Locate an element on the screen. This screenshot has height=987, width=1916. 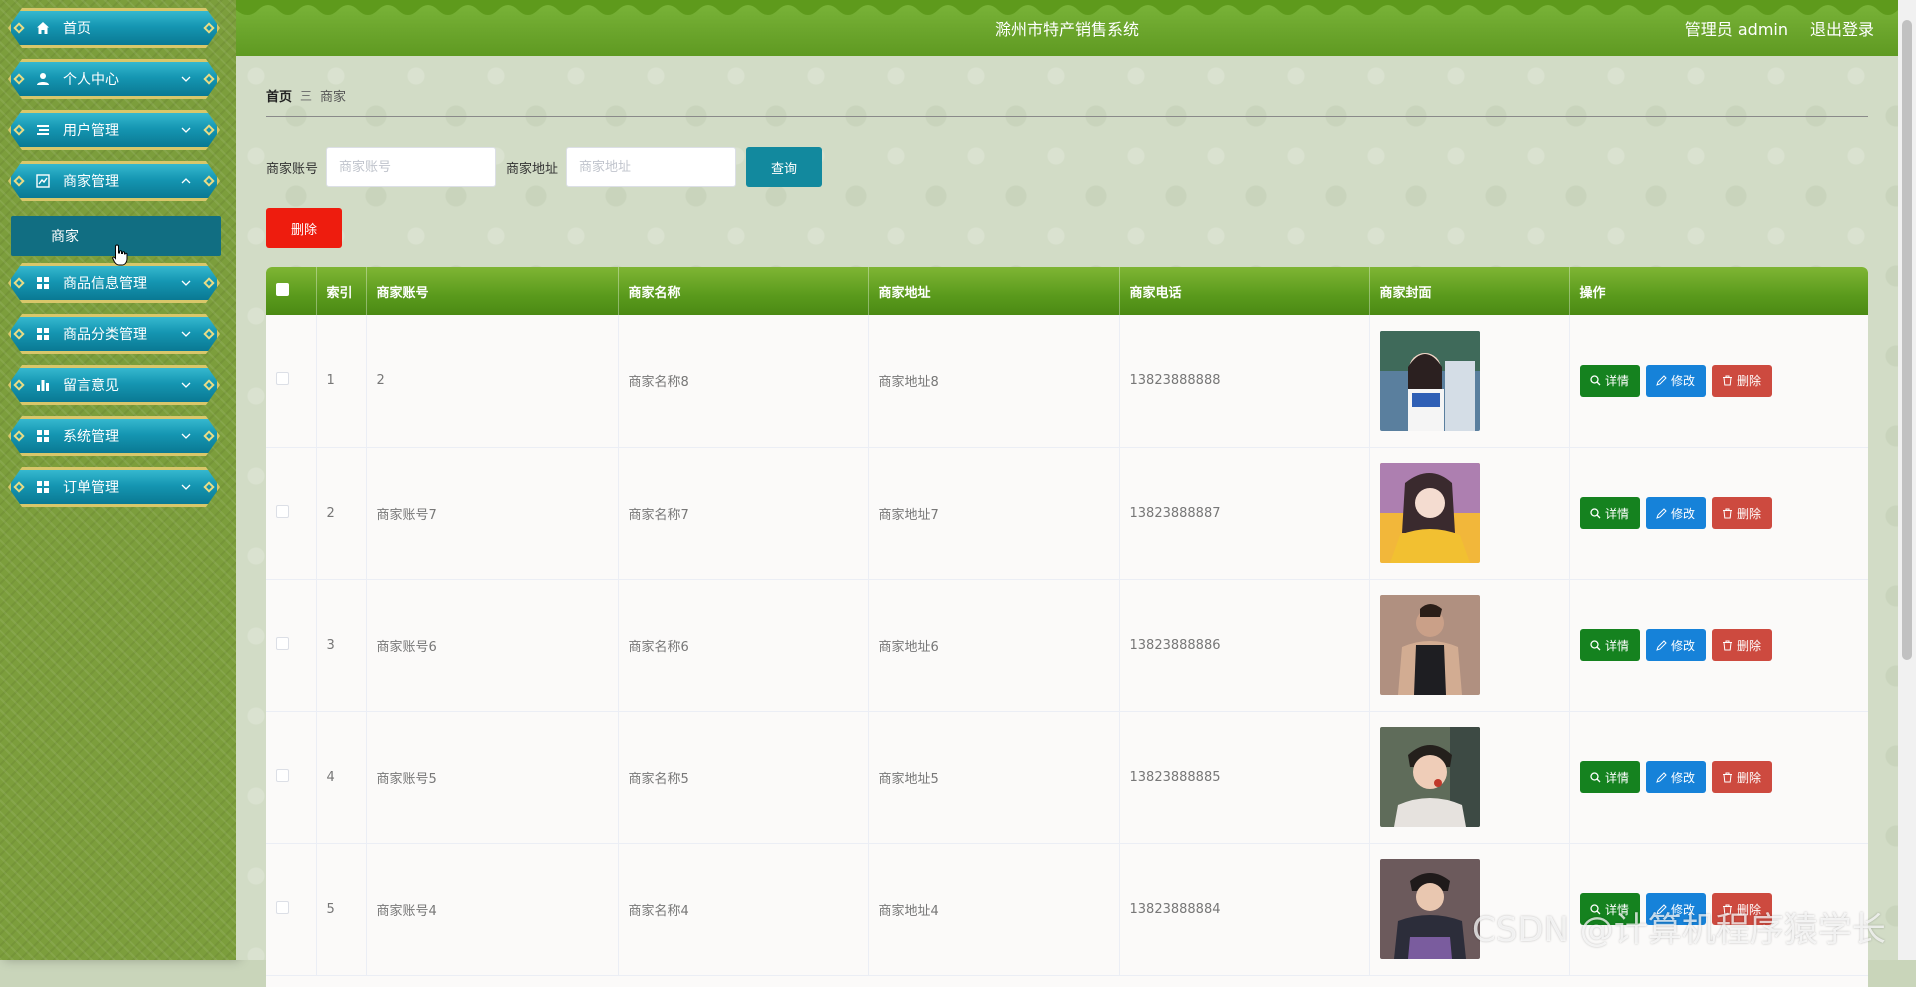
sidebar-item-feedback: 留言意见 is located at coordinates (114, 385).